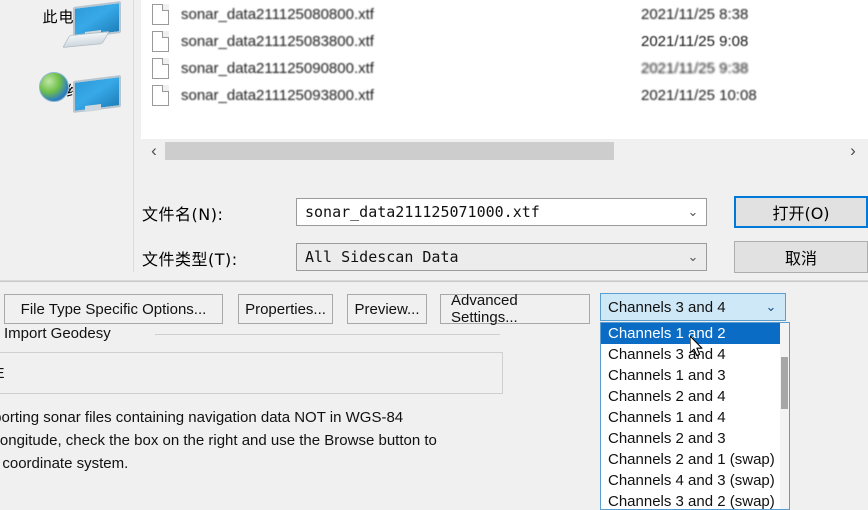 The width and height of the screenshot is (868, 510). Describe the element at coordinates (695, 375) in the screenshot. I see `channel-option-2: Channels 1 and 3` at that location.